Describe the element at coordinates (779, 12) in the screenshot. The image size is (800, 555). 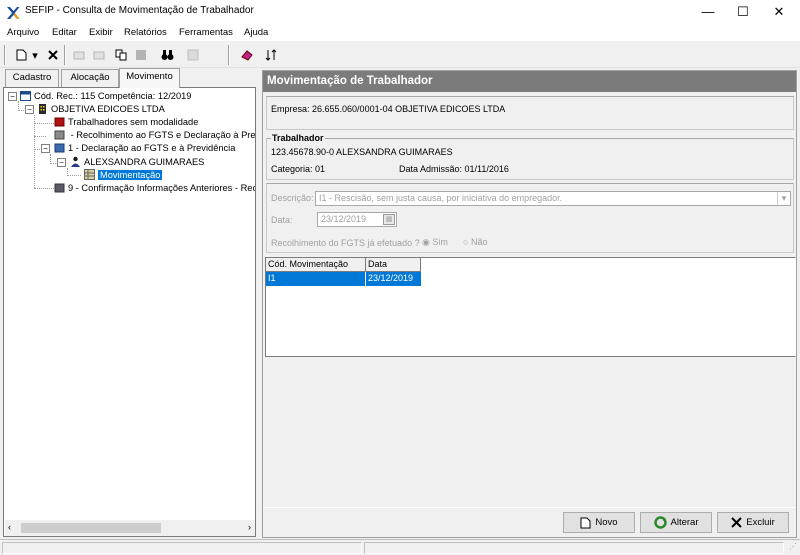
I see `close-button: ✕` at that location.